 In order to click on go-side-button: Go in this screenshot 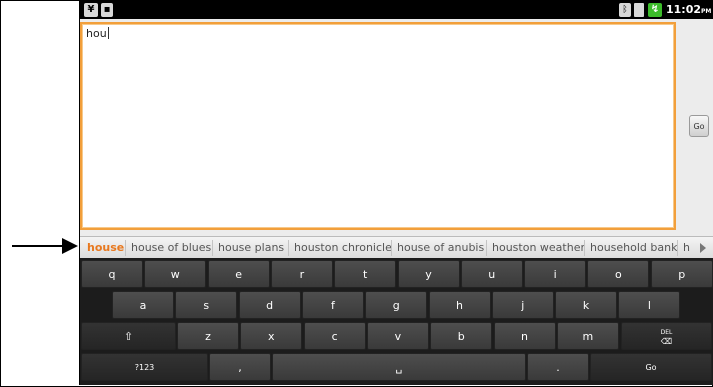, I will do `click(699, 126)`.